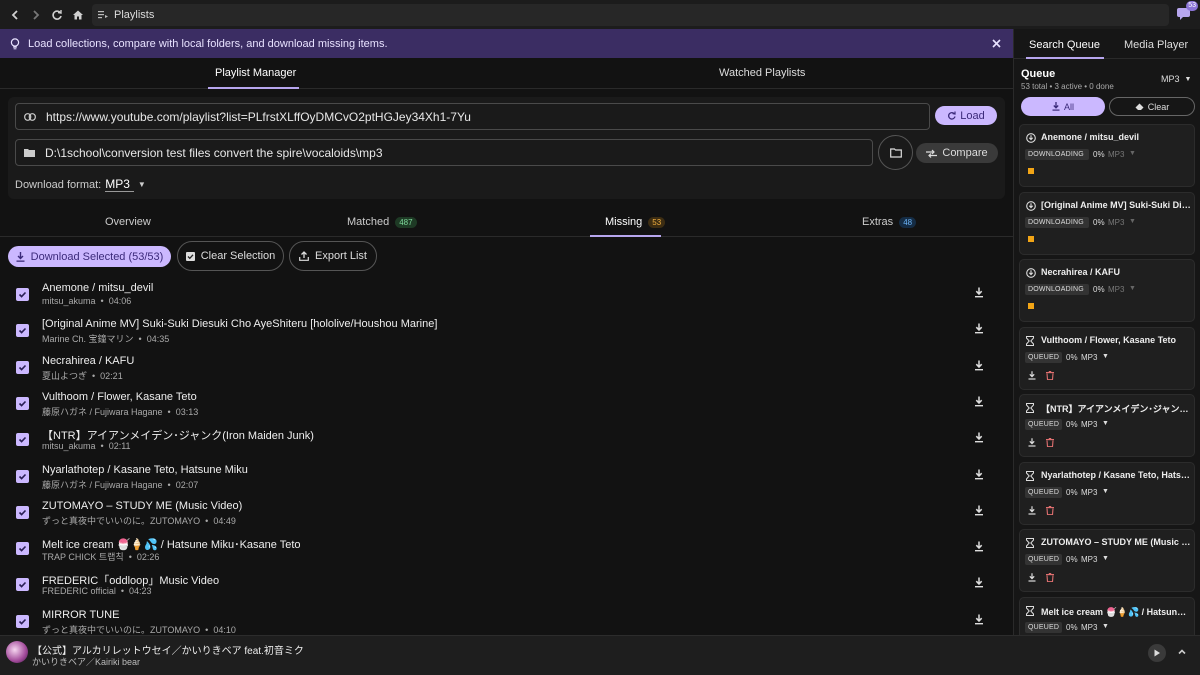 The height and width of the screenshot is (675, 1200). I want to click on track-row: MIRROR TUNE ずっと真夜中でいいのに。ZUTOMAYO • 04:10, so click(506, 619).